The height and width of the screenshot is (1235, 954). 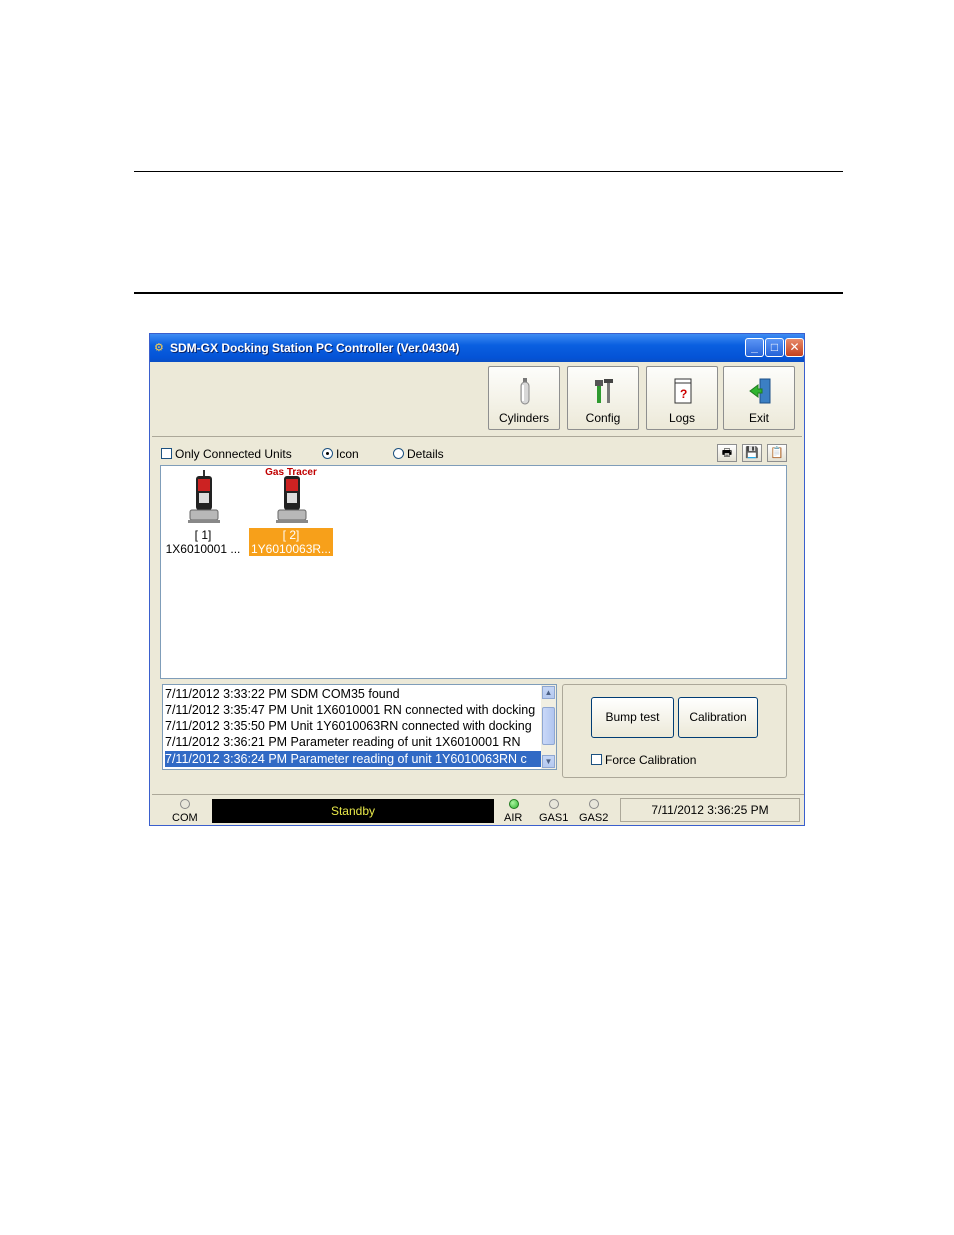 What do you see at coordinates (523, 418) in the screenshot?
I see `cylinders-label: Cylinders` at bounding box center [523, 418].